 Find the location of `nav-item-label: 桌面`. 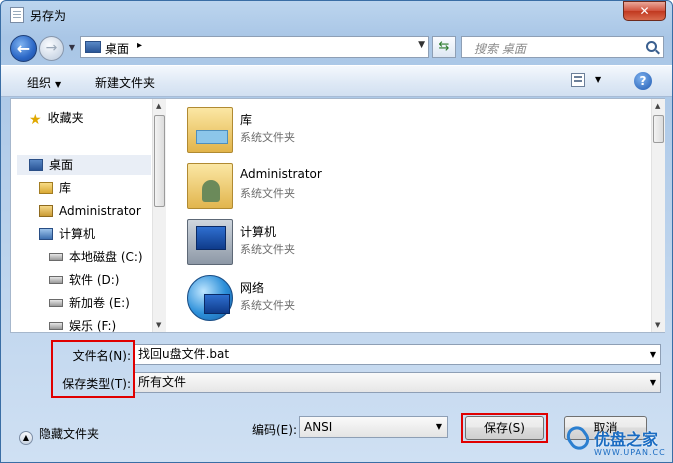

nav-item-label: 桌面 is located at coordinates (61, 165).